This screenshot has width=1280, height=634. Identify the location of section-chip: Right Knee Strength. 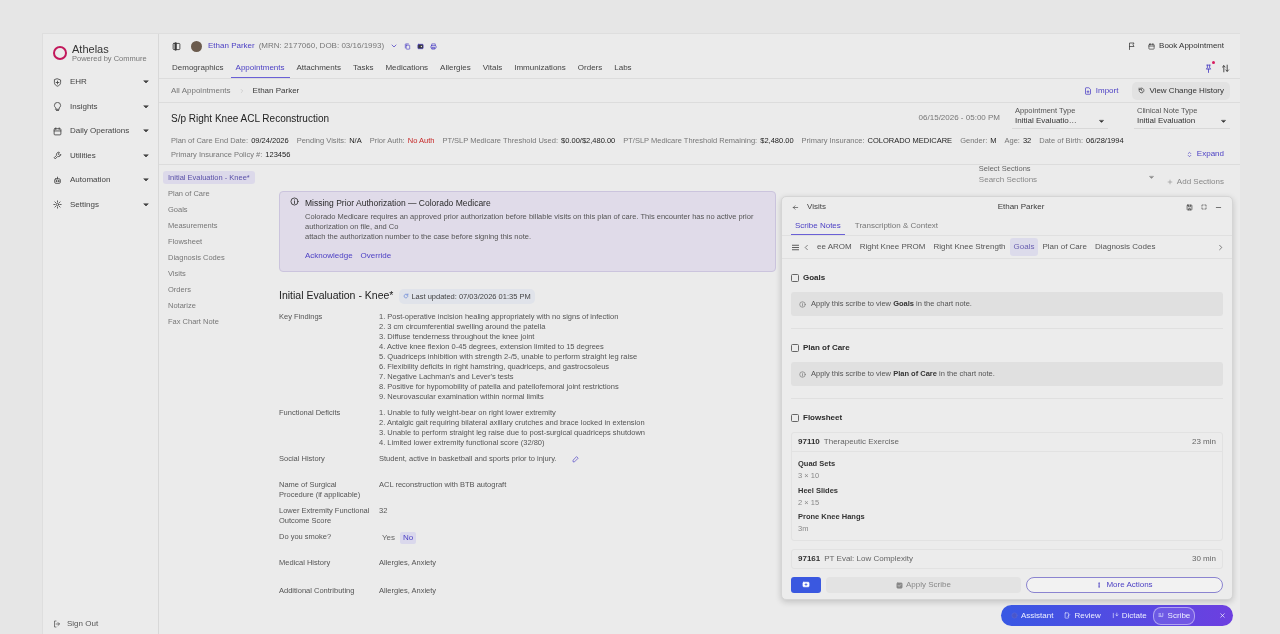
(969, 247).